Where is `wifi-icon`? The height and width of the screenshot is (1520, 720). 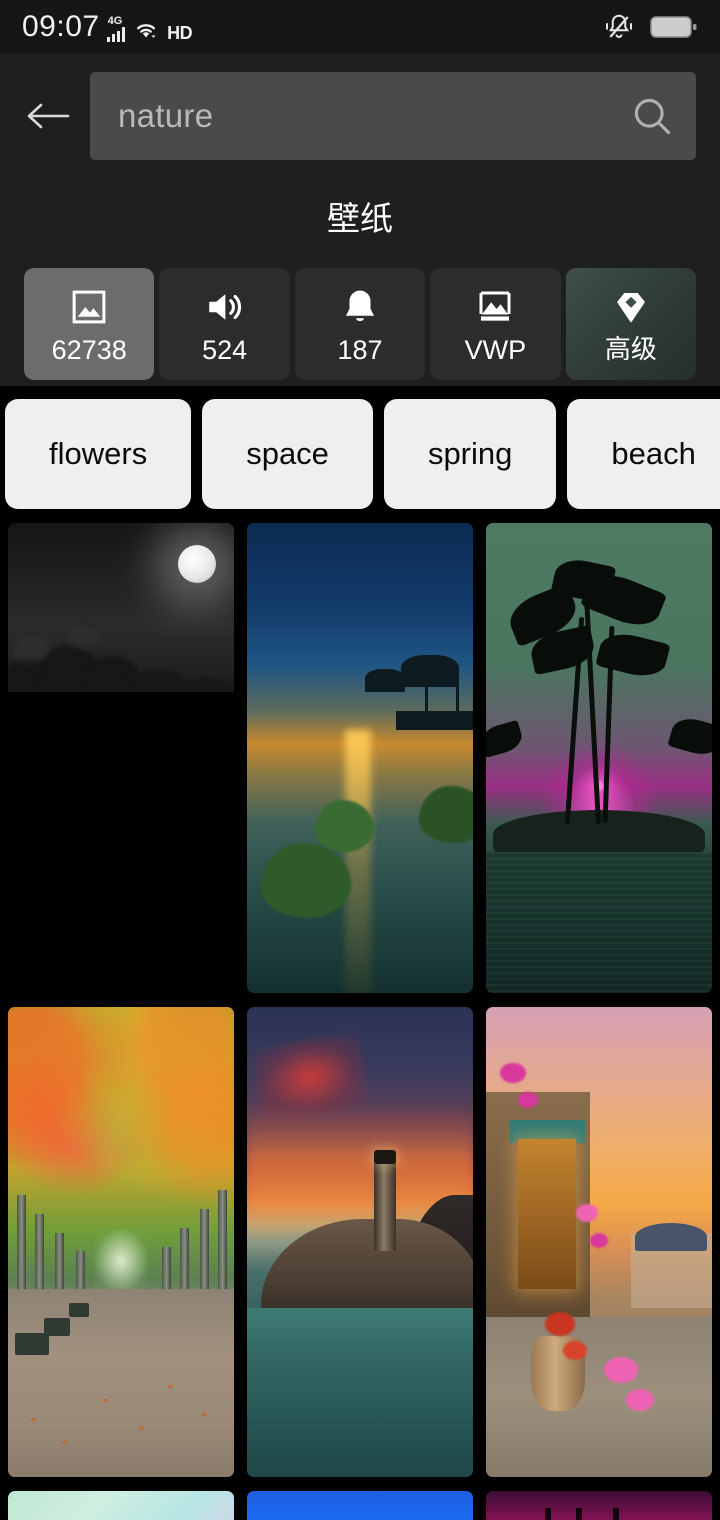 wifi-icon is located at coordinates (146, 29).